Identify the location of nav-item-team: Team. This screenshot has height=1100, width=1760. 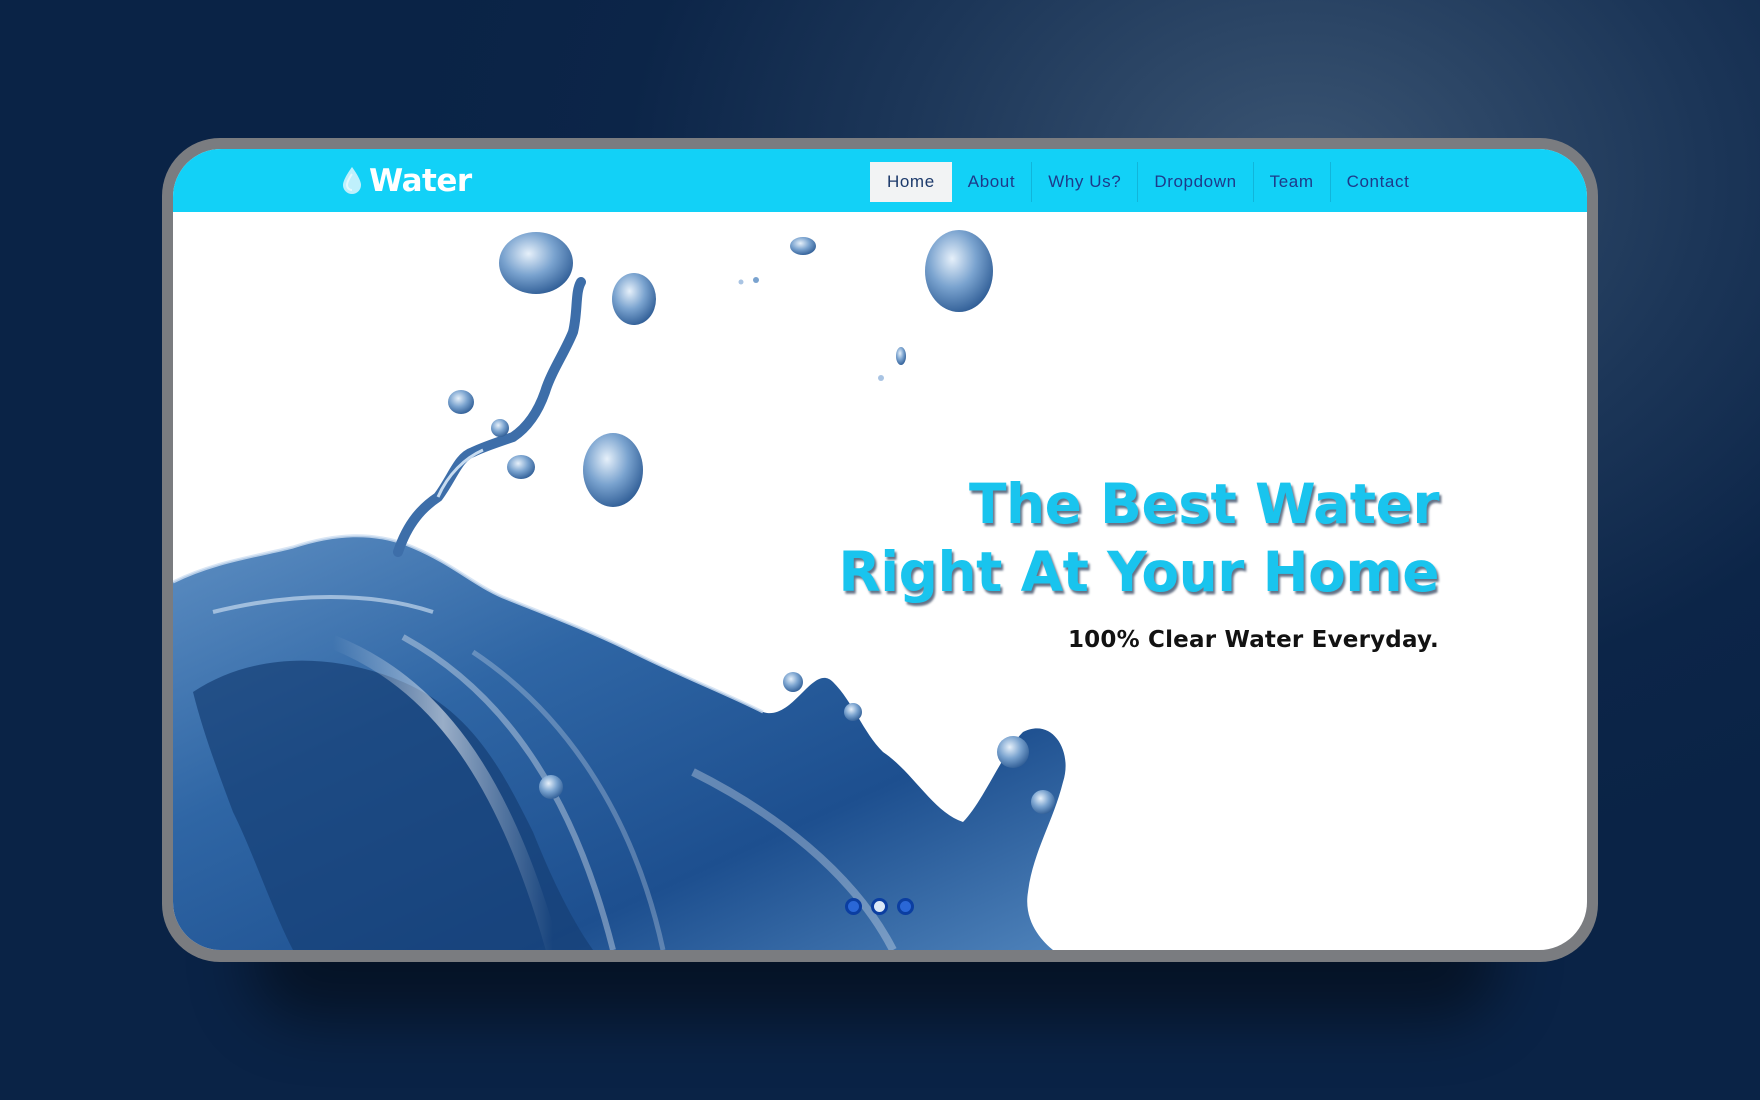
(1292, 182).